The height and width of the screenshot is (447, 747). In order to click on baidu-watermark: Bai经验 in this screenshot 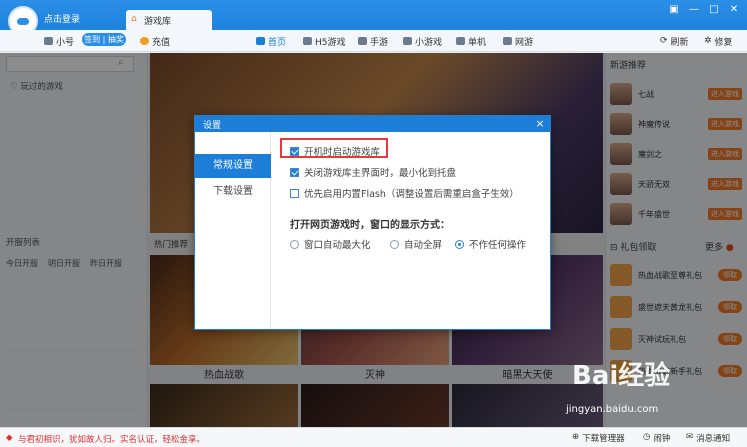, I will do `click(621, 376)`.